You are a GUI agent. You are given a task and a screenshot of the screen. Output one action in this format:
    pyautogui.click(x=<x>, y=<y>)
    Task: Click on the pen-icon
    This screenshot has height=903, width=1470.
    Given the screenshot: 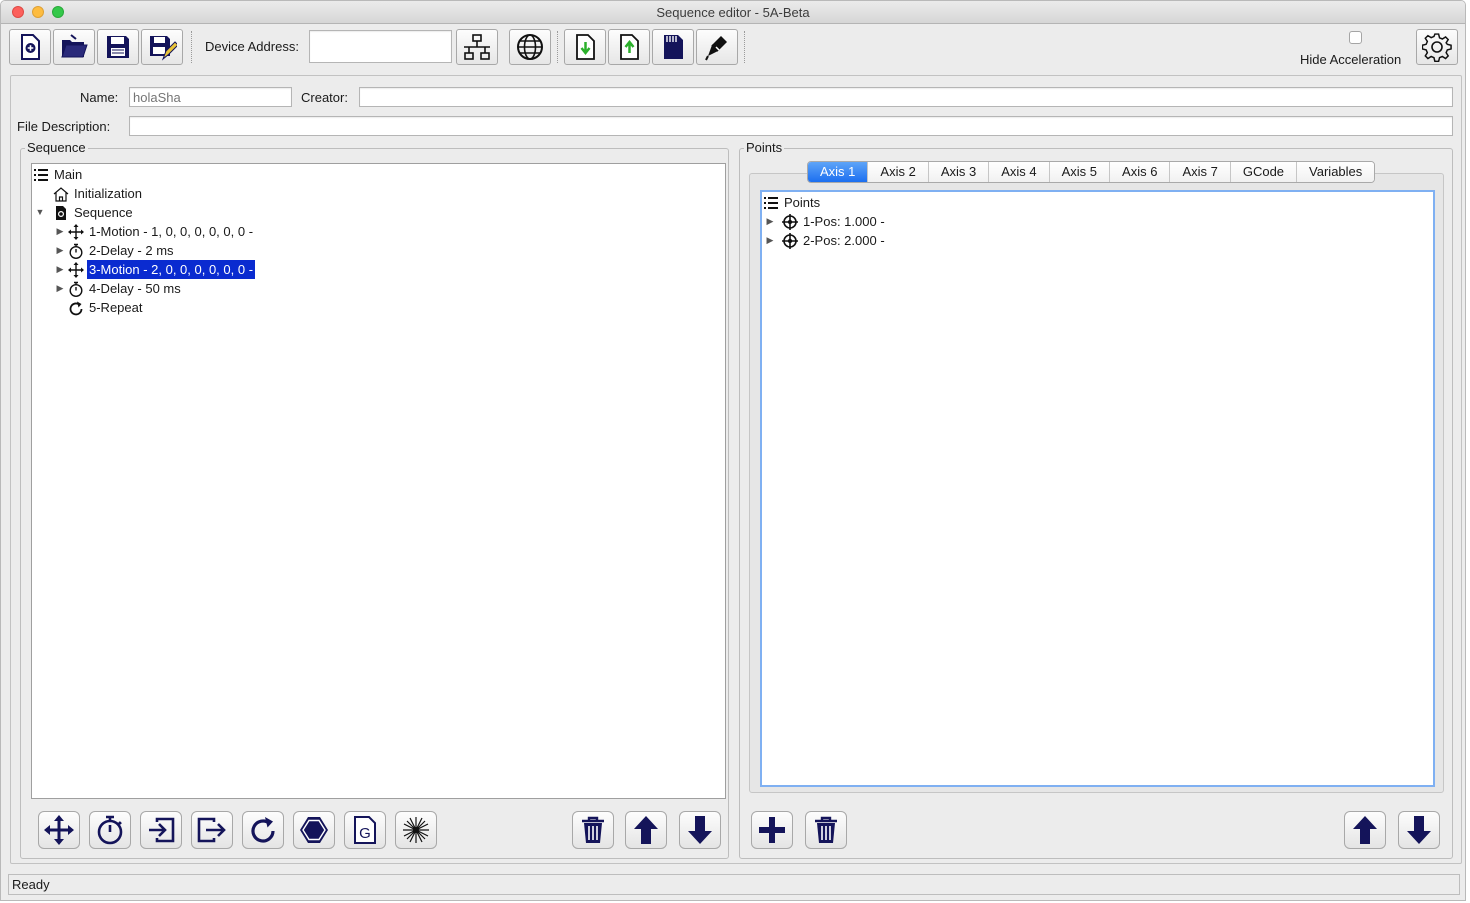 What is the action you would take?
    pyautogui.click(x=716, y=48)
    